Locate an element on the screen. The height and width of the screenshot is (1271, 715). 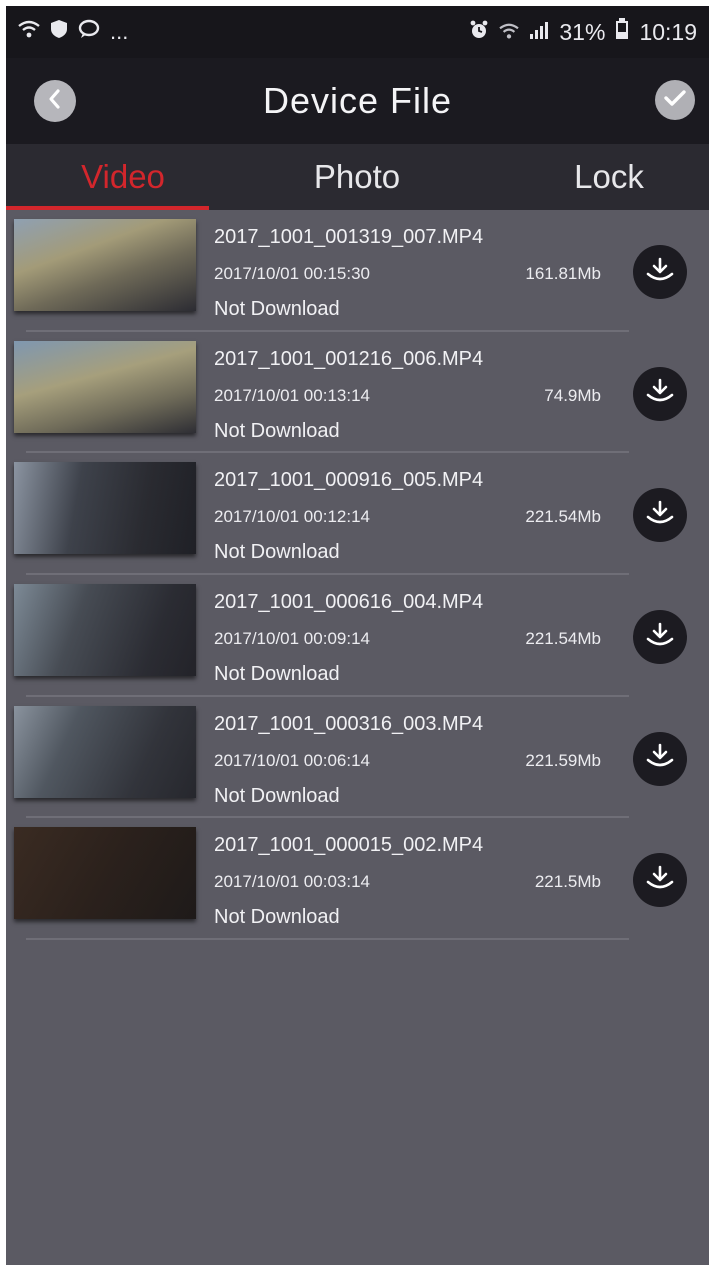
file-datetime: 2017/10/01 00:15:30 is located at coordinates (292, 273).